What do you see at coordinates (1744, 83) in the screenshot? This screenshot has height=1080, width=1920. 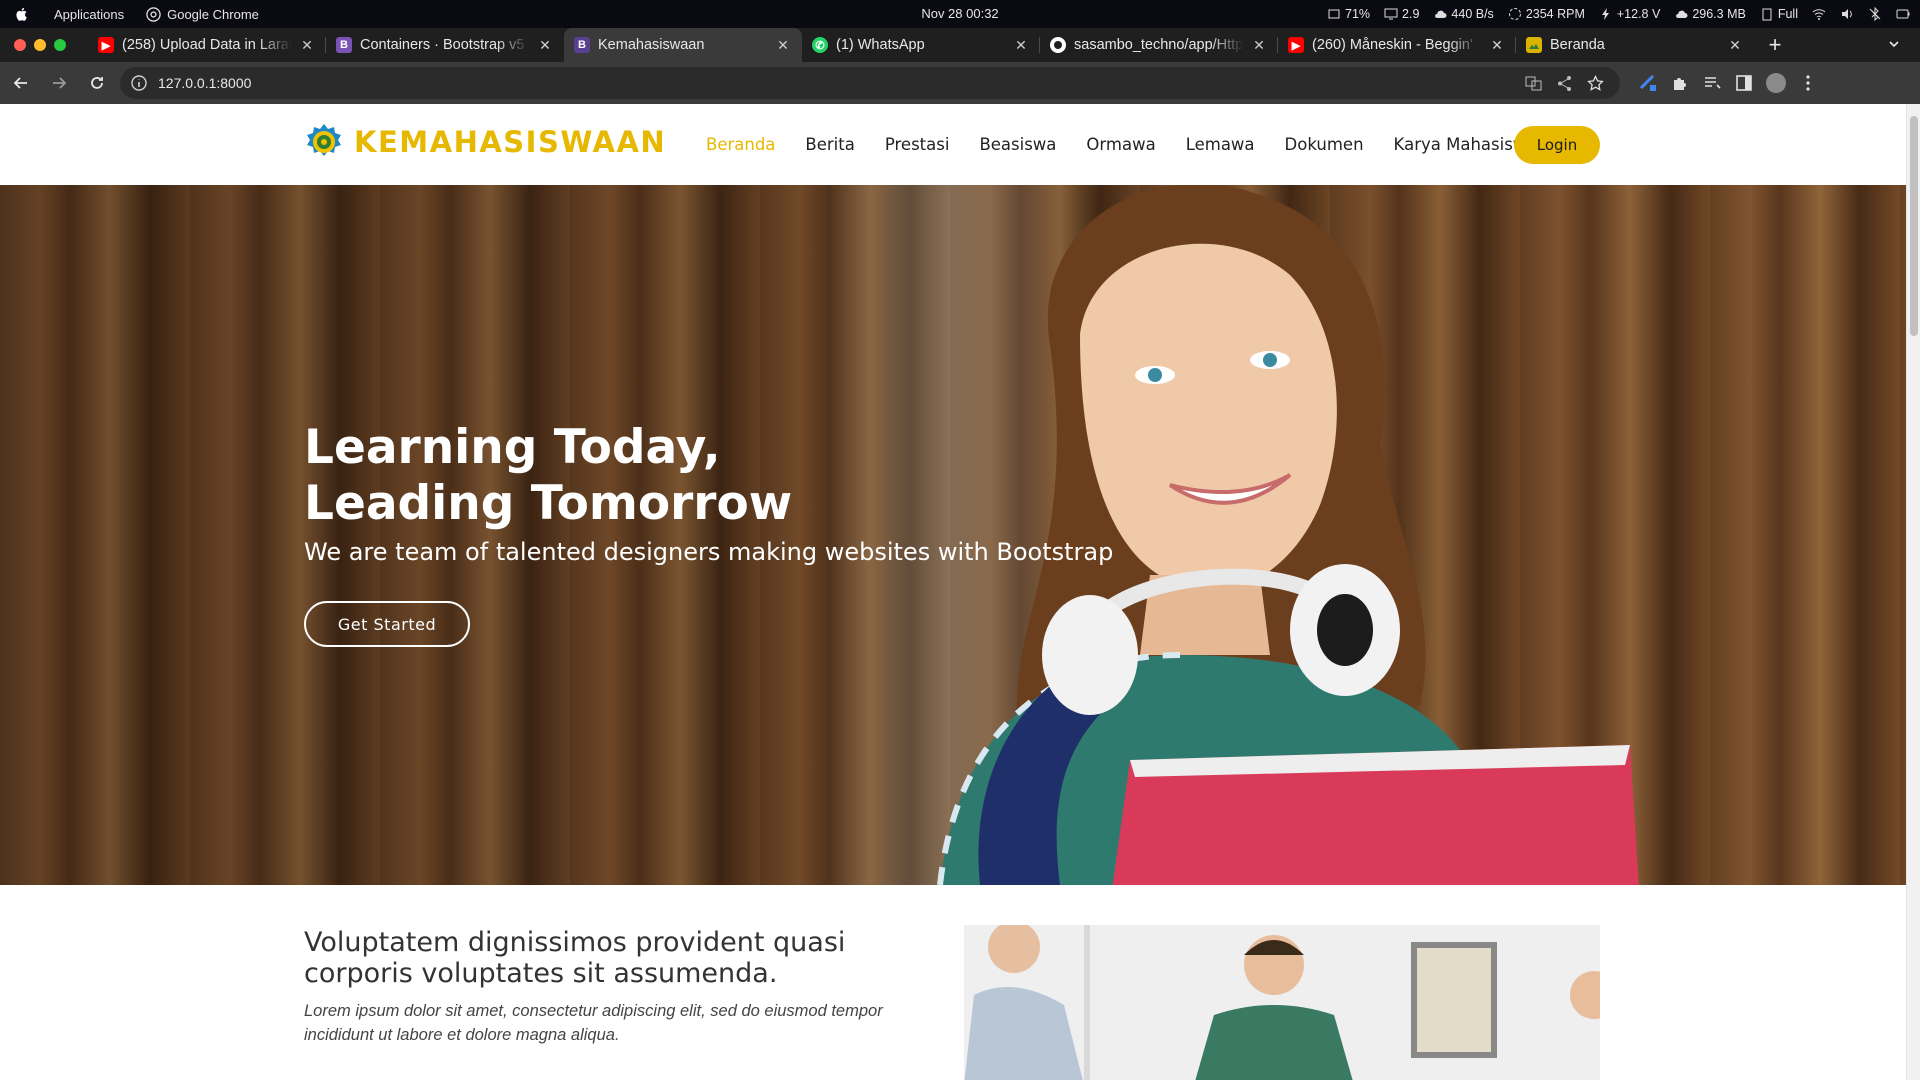 I see `side-panel-icon` at bounding box center [1744, 83].